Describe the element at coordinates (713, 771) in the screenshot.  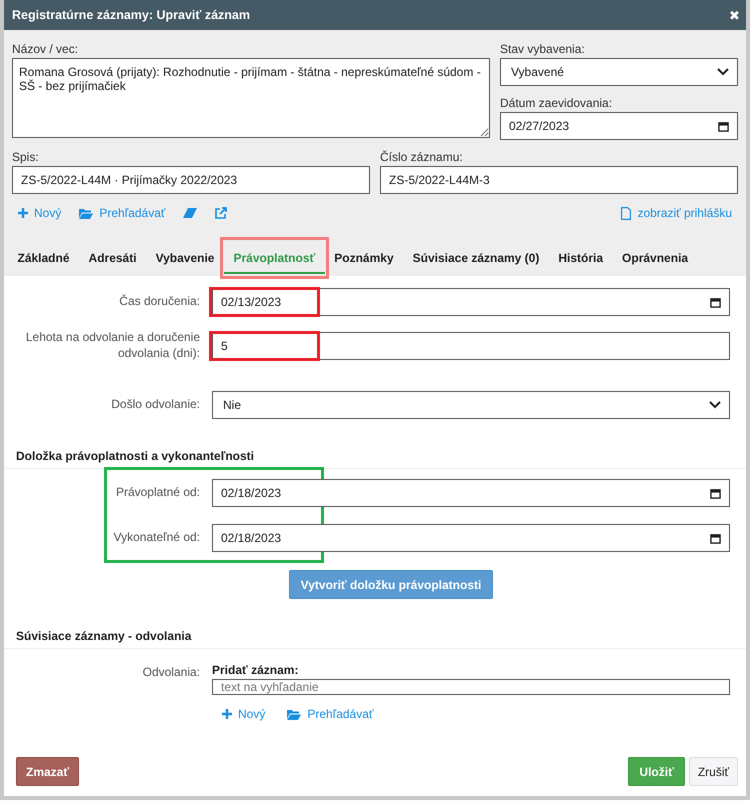
I see `cancel-button: Zrušiť` at that location.